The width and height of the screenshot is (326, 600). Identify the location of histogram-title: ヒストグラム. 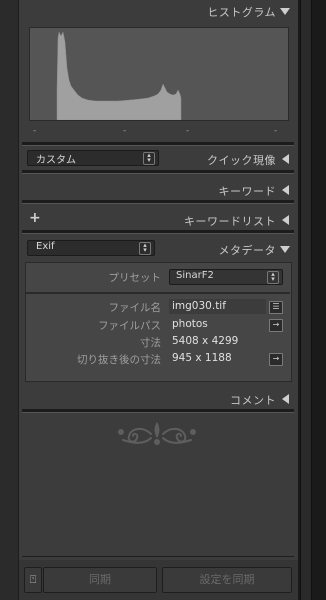
(241, 12).